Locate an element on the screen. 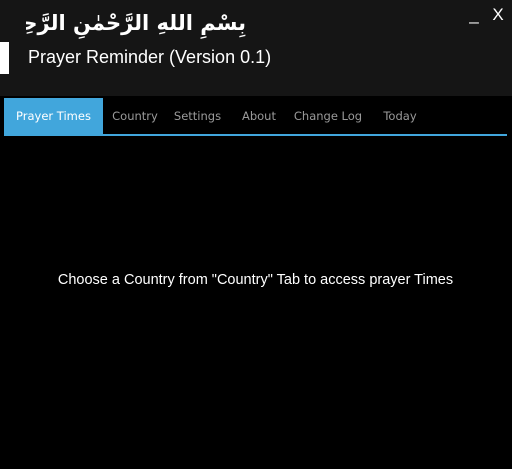 The image size is (512, 469). tab-change-log: Change Log is located at coordinates (328, 116).